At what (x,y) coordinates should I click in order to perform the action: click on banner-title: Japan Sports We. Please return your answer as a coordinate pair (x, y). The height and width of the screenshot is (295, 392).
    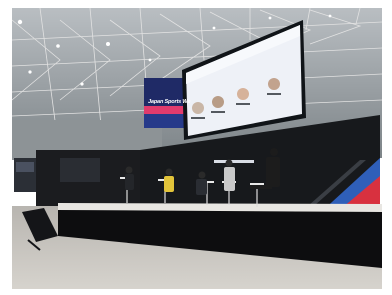
    Looking at the image, I should click on (169, 102).